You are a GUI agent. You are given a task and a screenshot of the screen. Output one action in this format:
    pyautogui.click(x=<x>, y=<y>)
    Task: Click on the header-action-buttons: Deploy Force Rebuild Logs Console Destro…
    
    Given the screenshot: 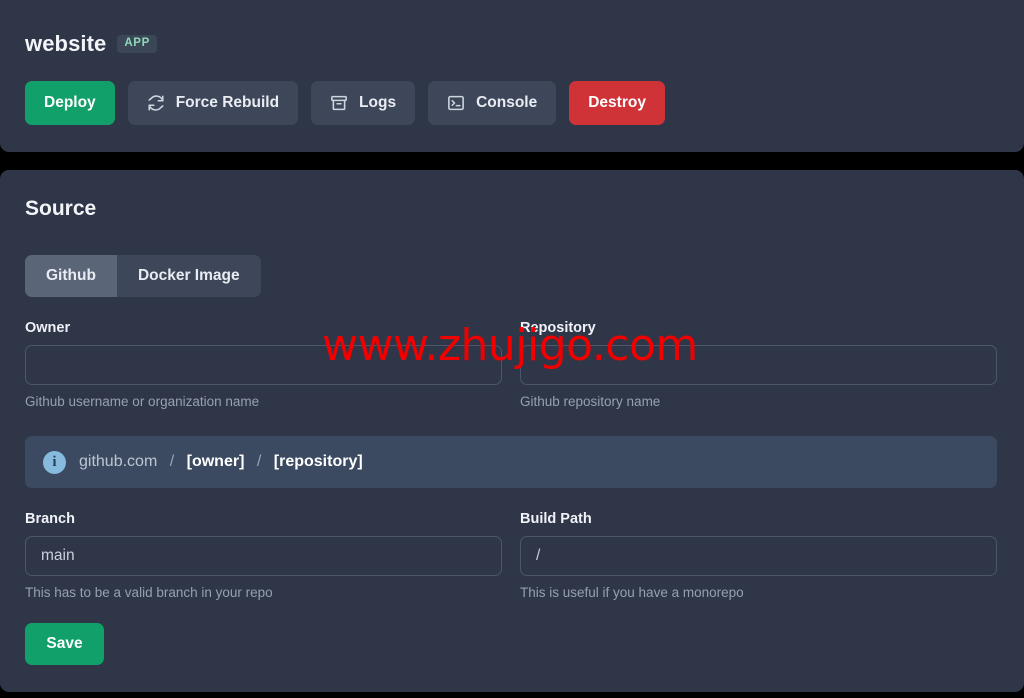 What is the action you would take?
    pyautogui.click(x=345, y=103)
    